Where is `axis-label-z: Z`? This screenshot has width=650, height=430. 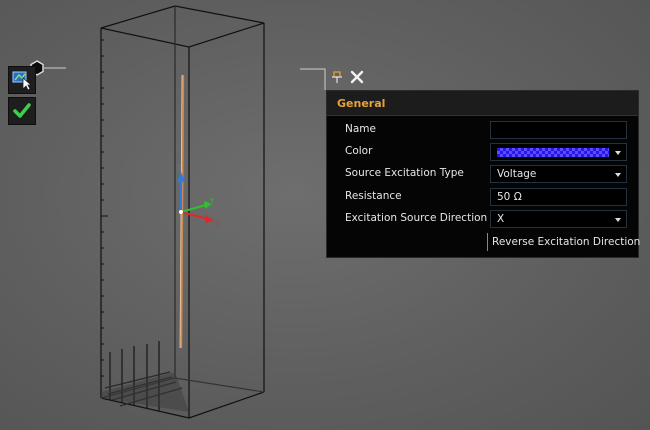
axis-label-z: Z is located at coordinates (178, 168).